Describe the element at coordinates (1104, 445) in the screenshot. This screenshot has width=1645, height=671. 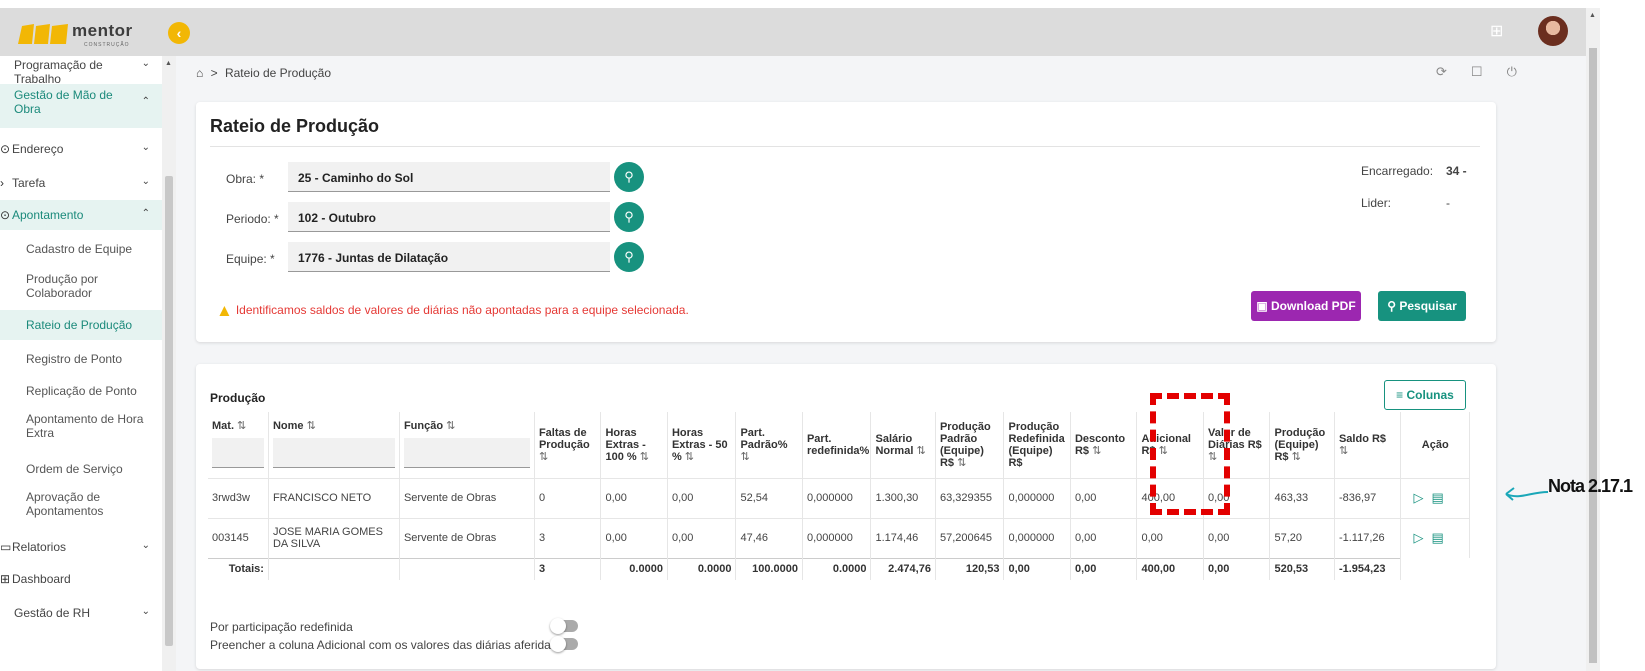
I see `column-header-11: Desconto R$ ⇅` at that location.